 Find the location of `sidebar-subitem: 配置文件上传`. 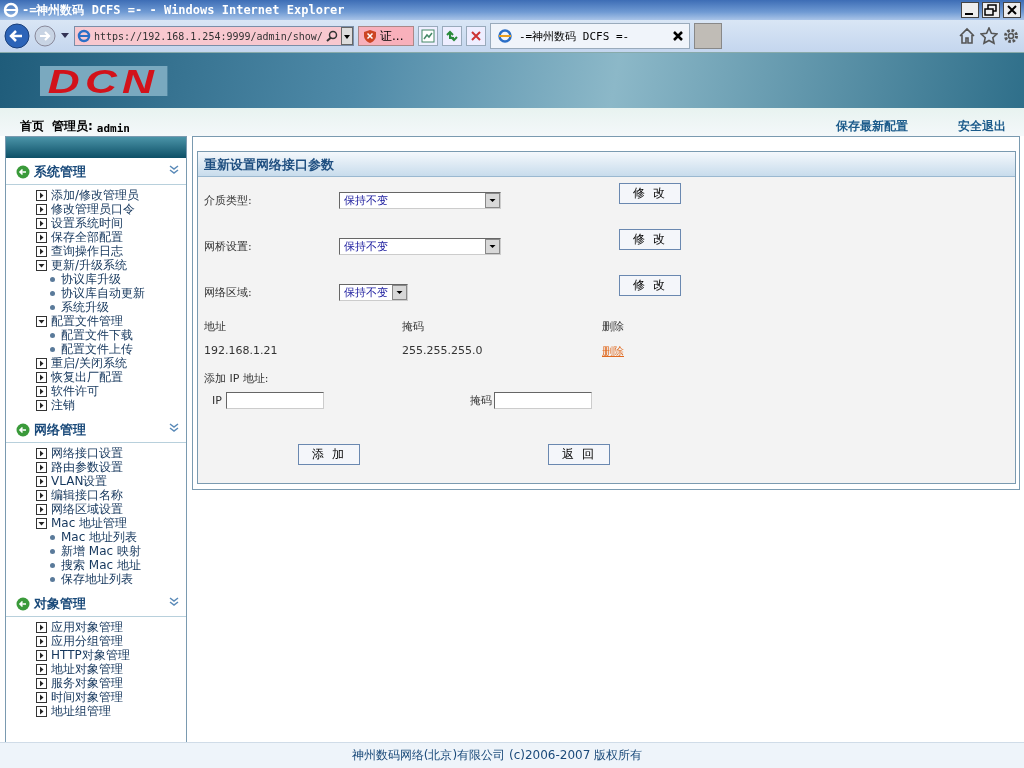

sidebar-subitem: 配置文件上传 is located at coordinates (97, 349).